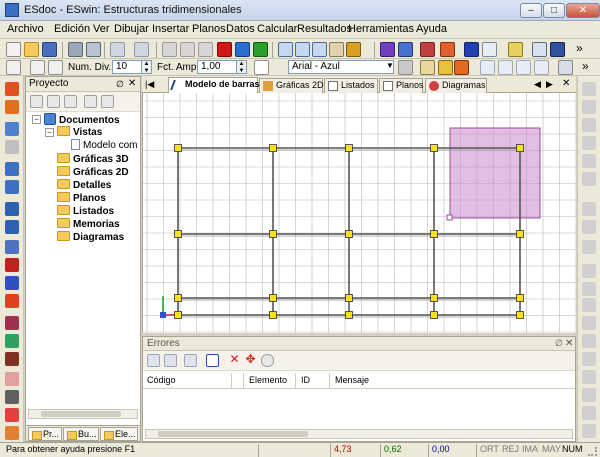 This screenshot has height=457, width=600. Describe the element at coordinates (240, 29) in the screenshot. I see `menu-datos: Datos` at that location.